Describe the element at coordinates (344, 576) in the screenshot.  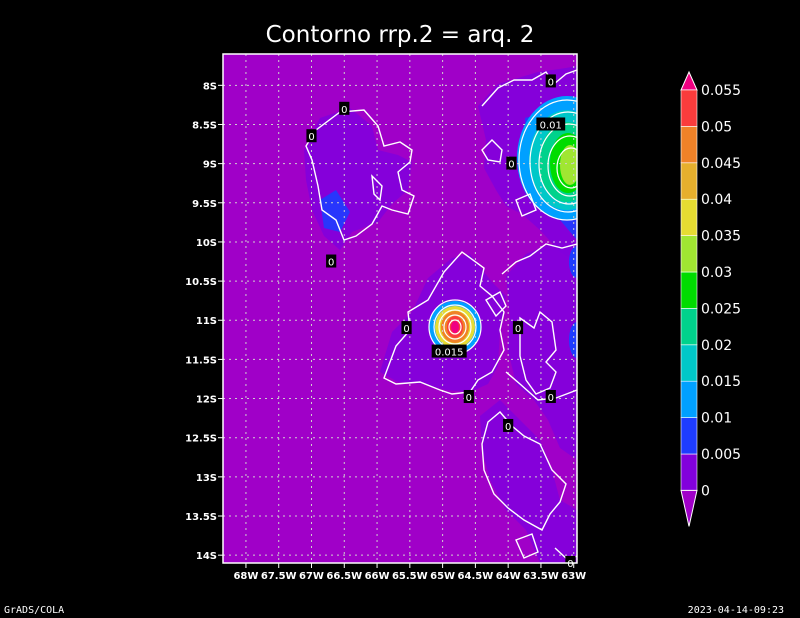
I see `x-tick-label: 66.5W` at that location.